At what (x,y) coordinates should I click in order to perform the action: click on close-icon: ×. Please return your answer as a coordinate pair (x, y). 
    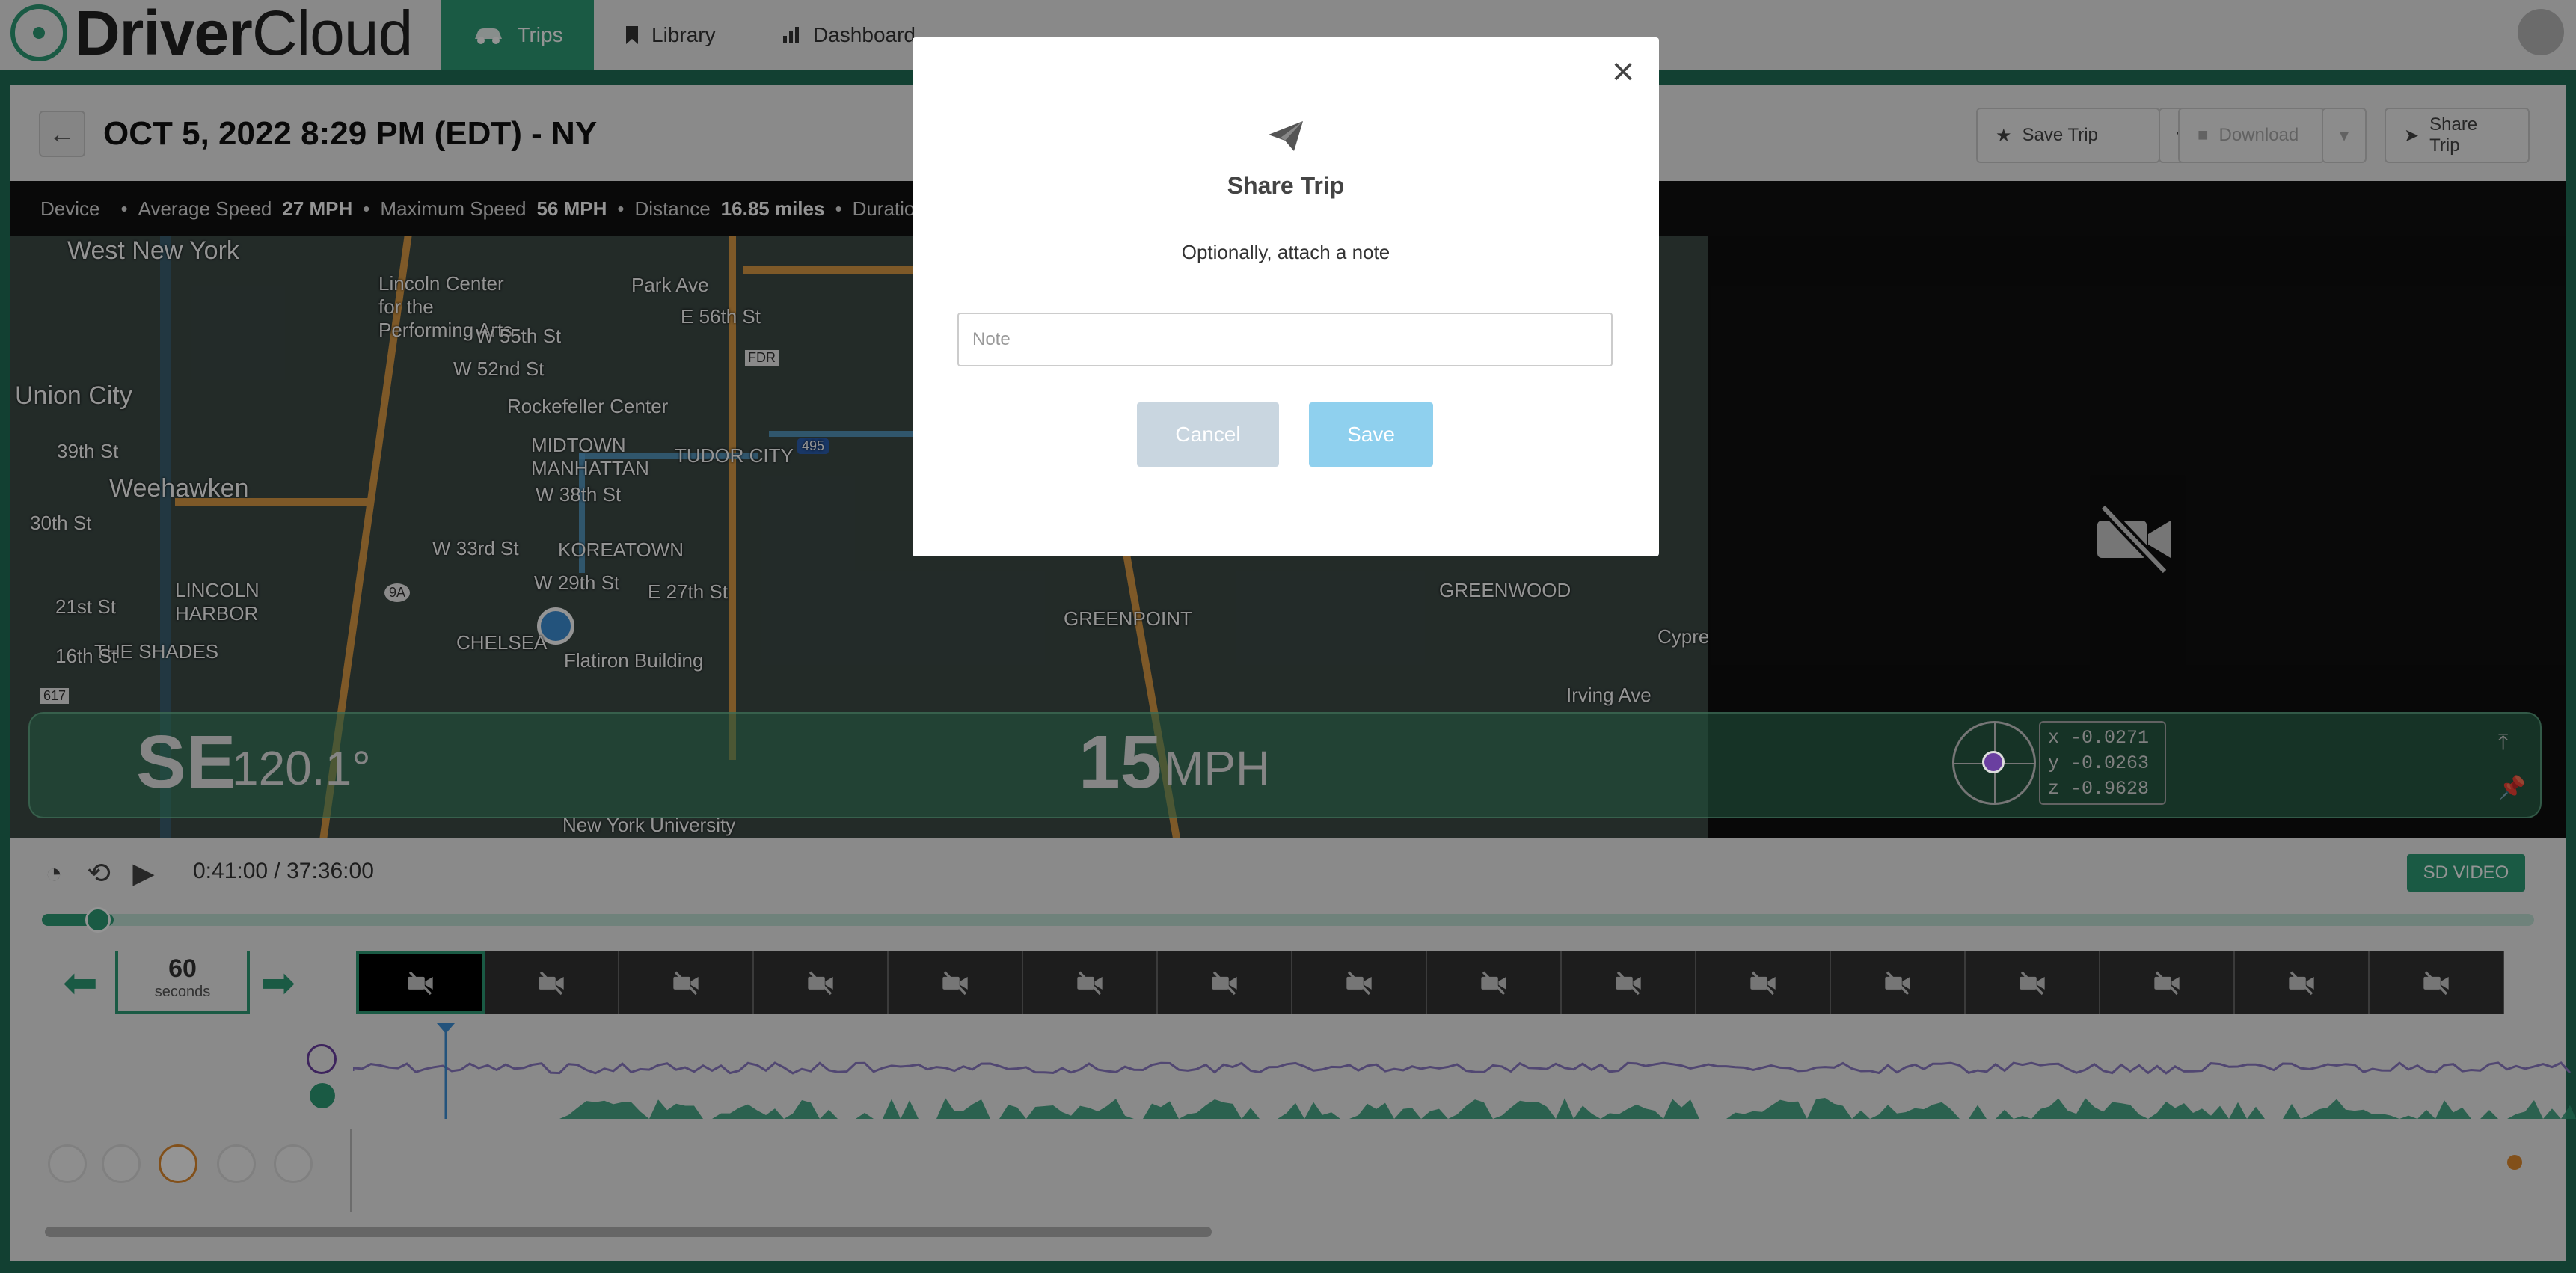
    Looking at the image, I should click on (1623, 71).